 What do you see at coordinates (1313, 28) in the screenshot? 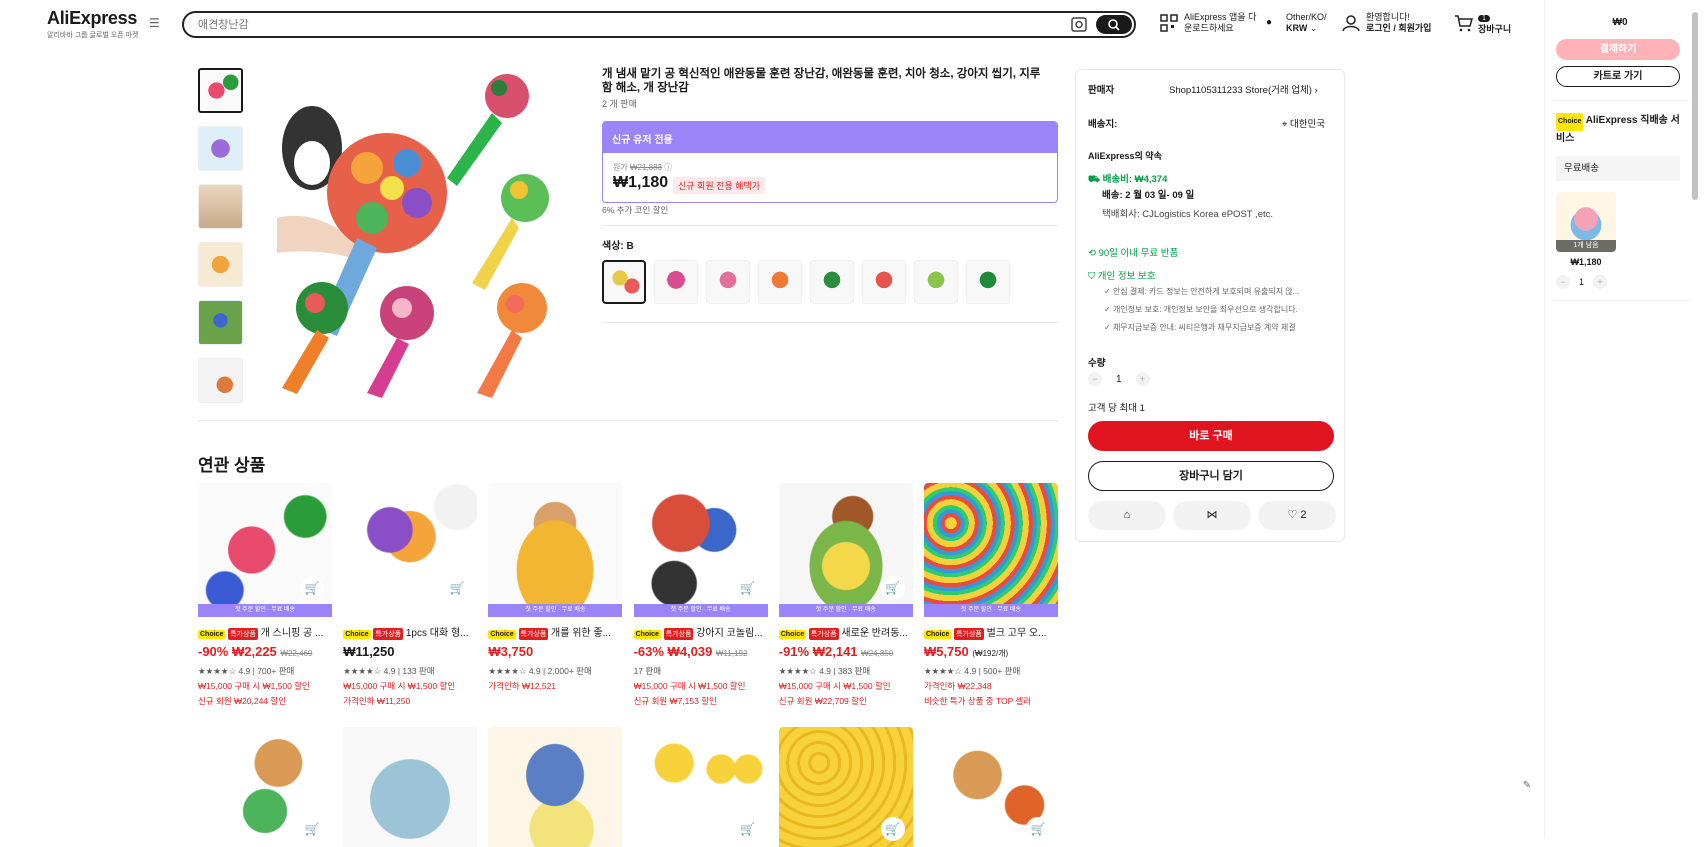
I see `chevron-down-icon: ⌄` at bounding box center [1313, 28].